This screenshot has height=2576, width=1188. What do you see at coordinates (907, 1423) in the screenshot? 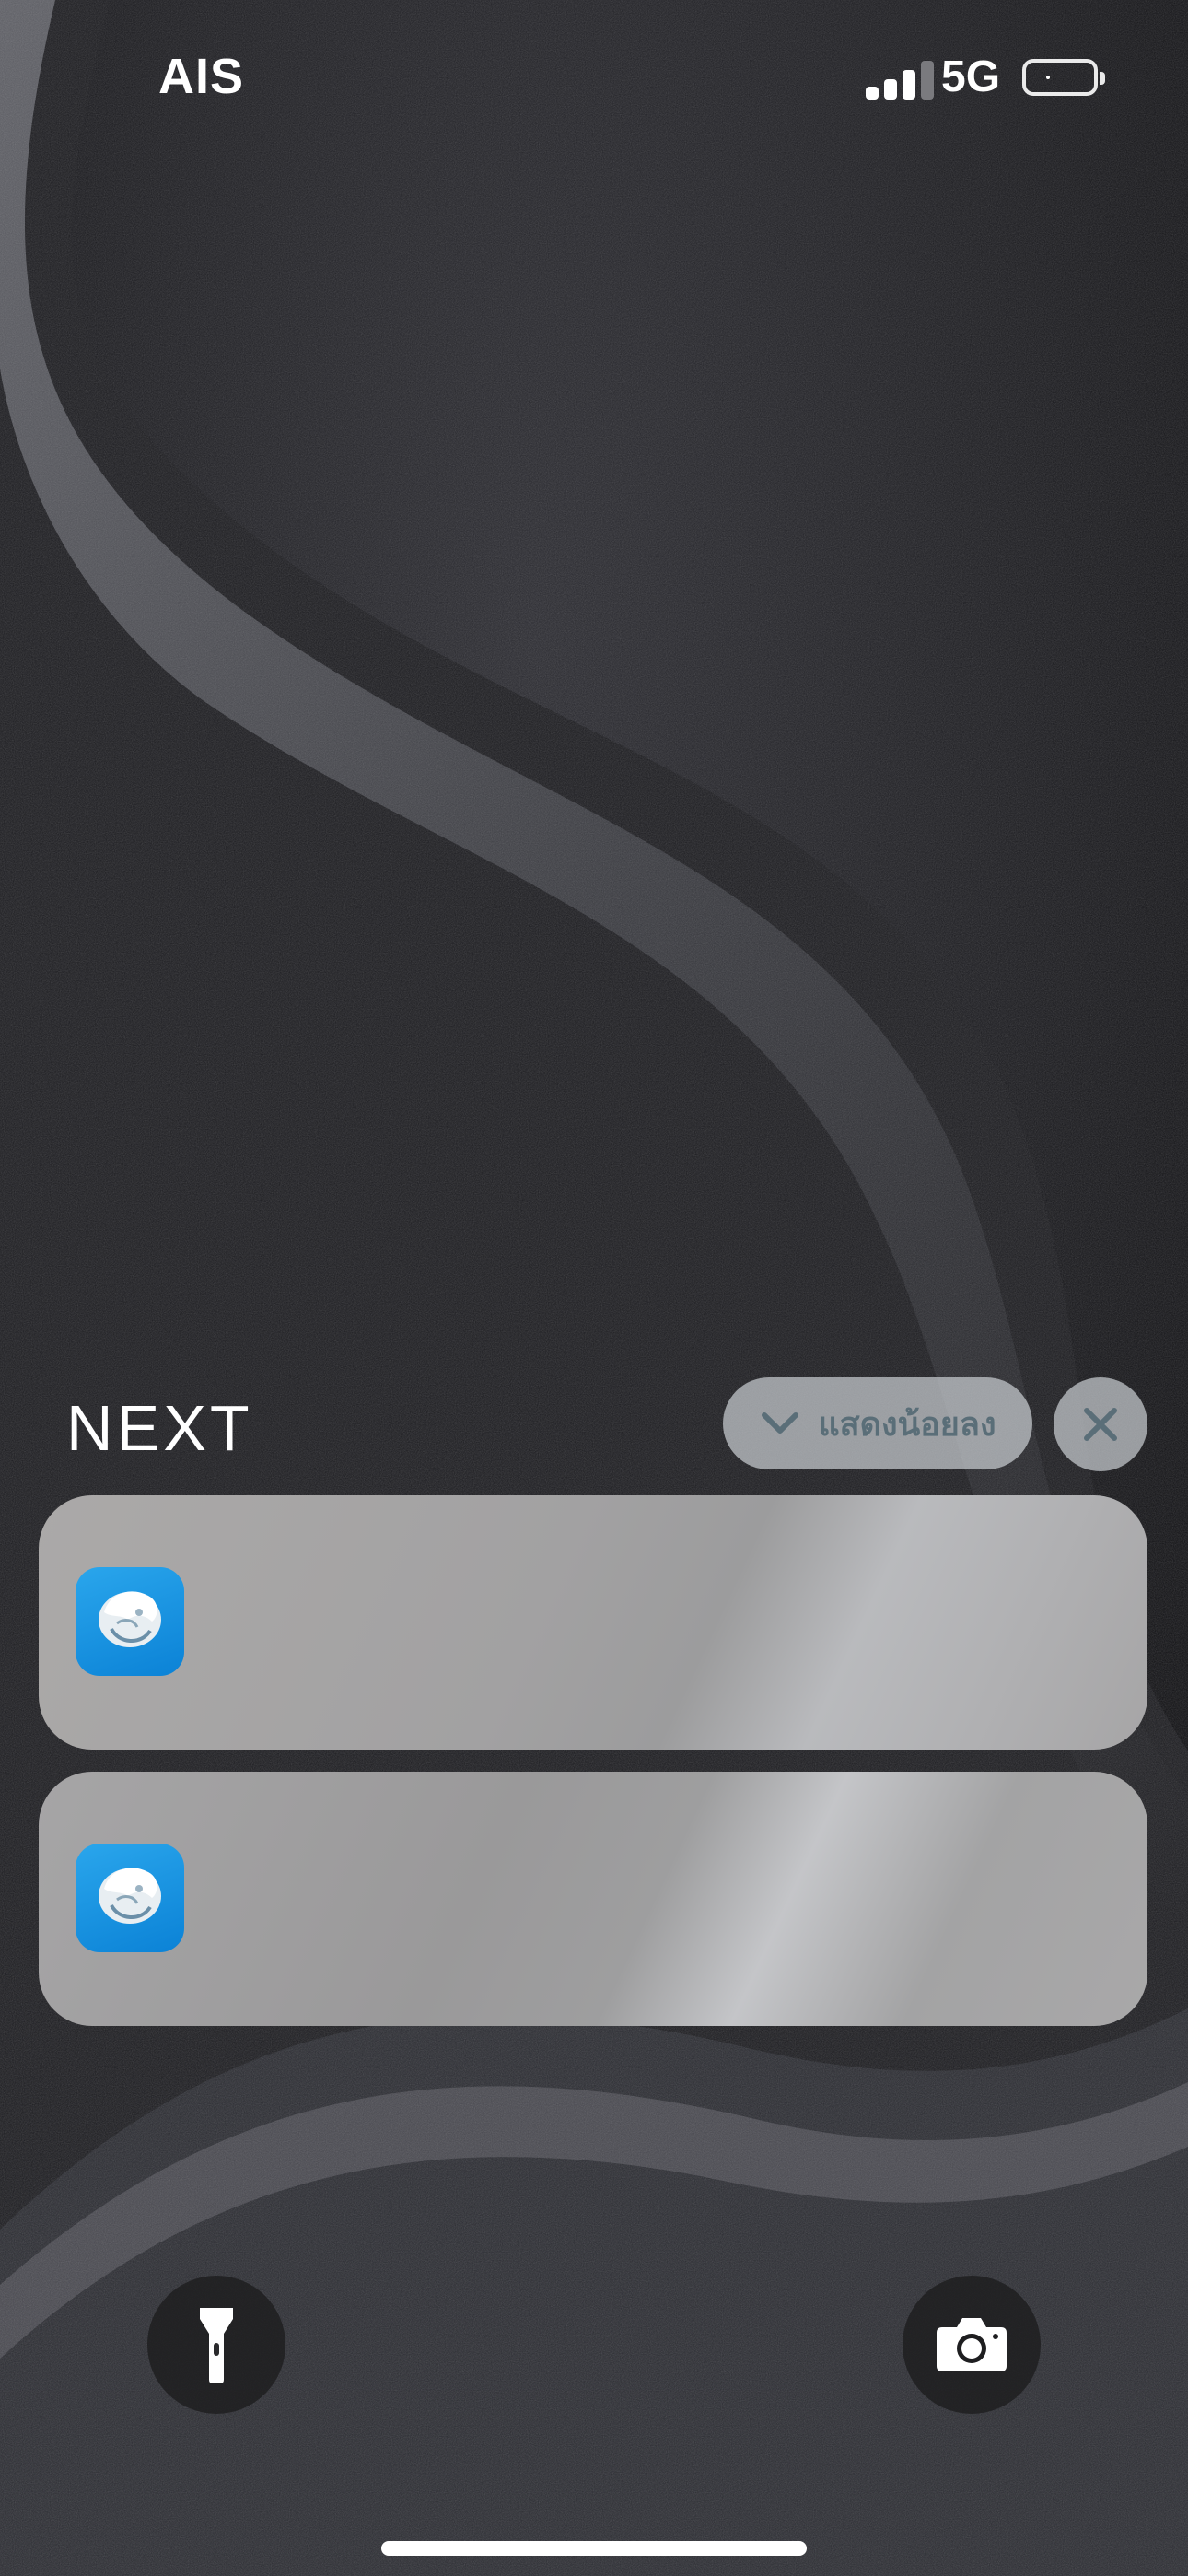
I see `show-less-label: แสดงน้อยลง` at bounding box center [907, 1423].